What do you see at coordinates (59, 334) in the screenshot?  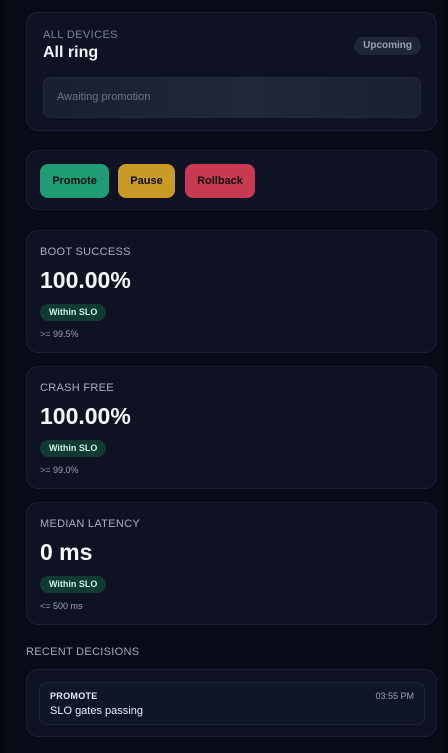 I see `slo-threshold: >= 99.5%` at bounding box center [59, 334].